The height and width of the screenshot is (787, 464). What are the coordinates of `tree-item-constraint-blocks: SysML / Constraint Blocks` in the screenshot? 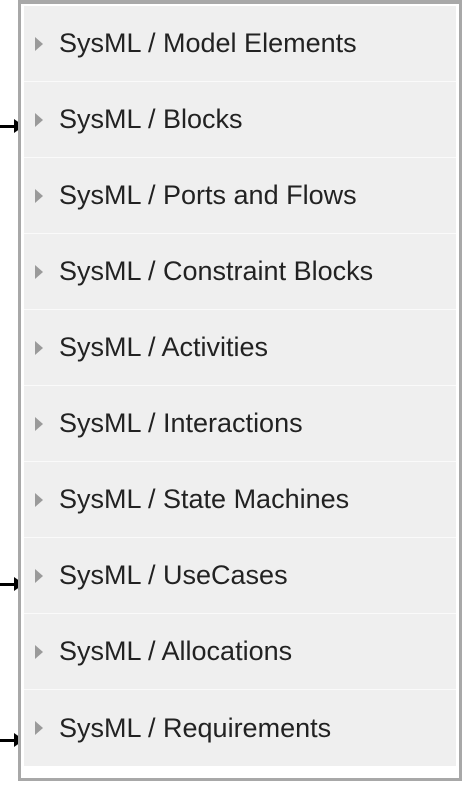 It's located at (240, 272).